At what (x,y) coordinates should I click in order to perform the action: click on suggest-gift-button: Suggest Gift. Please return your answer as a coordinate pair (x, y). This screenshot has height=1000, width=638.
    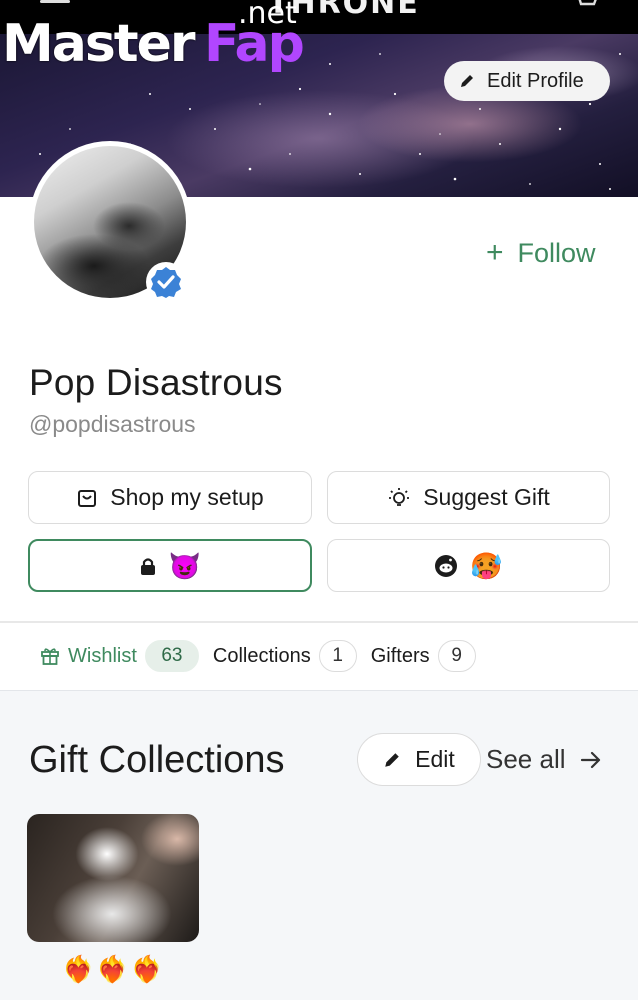
    Looking at the image, I should click on (468, 497).